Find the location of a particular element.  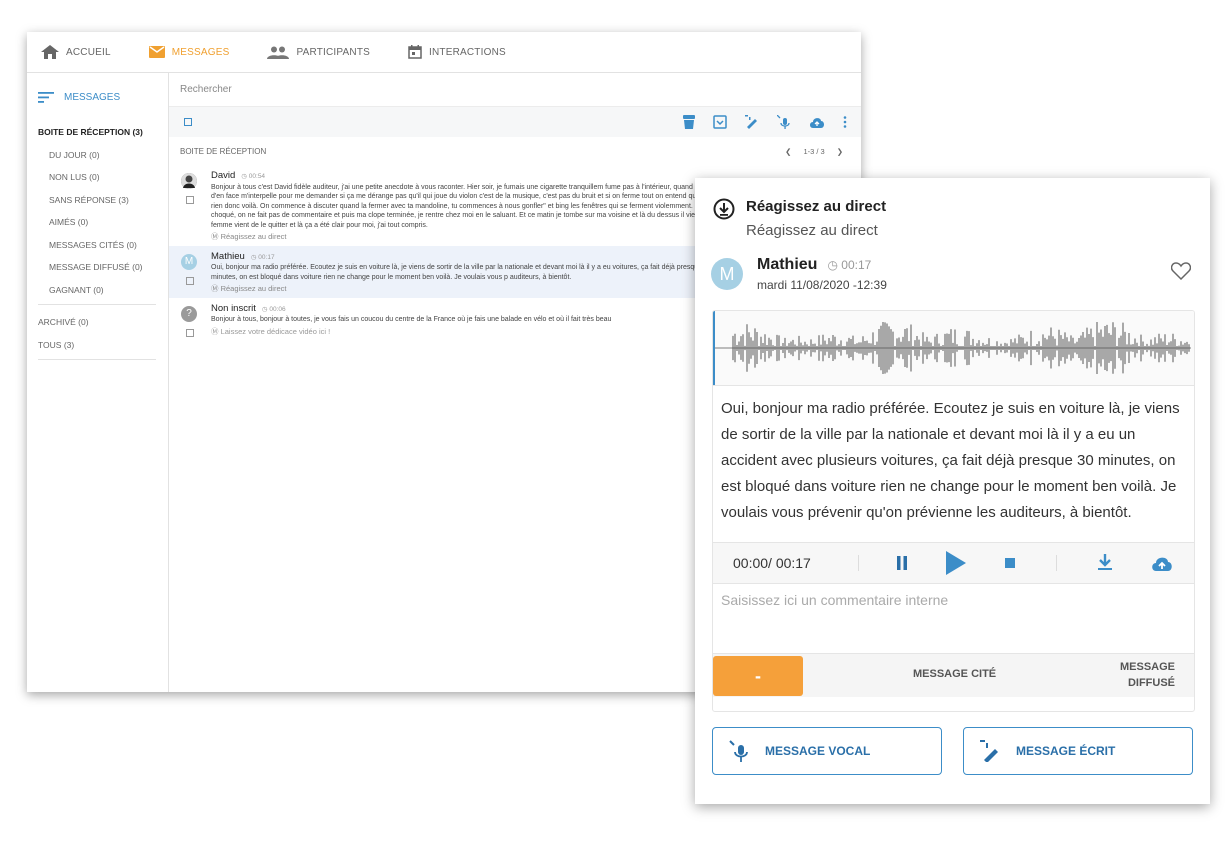

detail-subtitle: Réagissez au direct is located at coordinates (812, 230).